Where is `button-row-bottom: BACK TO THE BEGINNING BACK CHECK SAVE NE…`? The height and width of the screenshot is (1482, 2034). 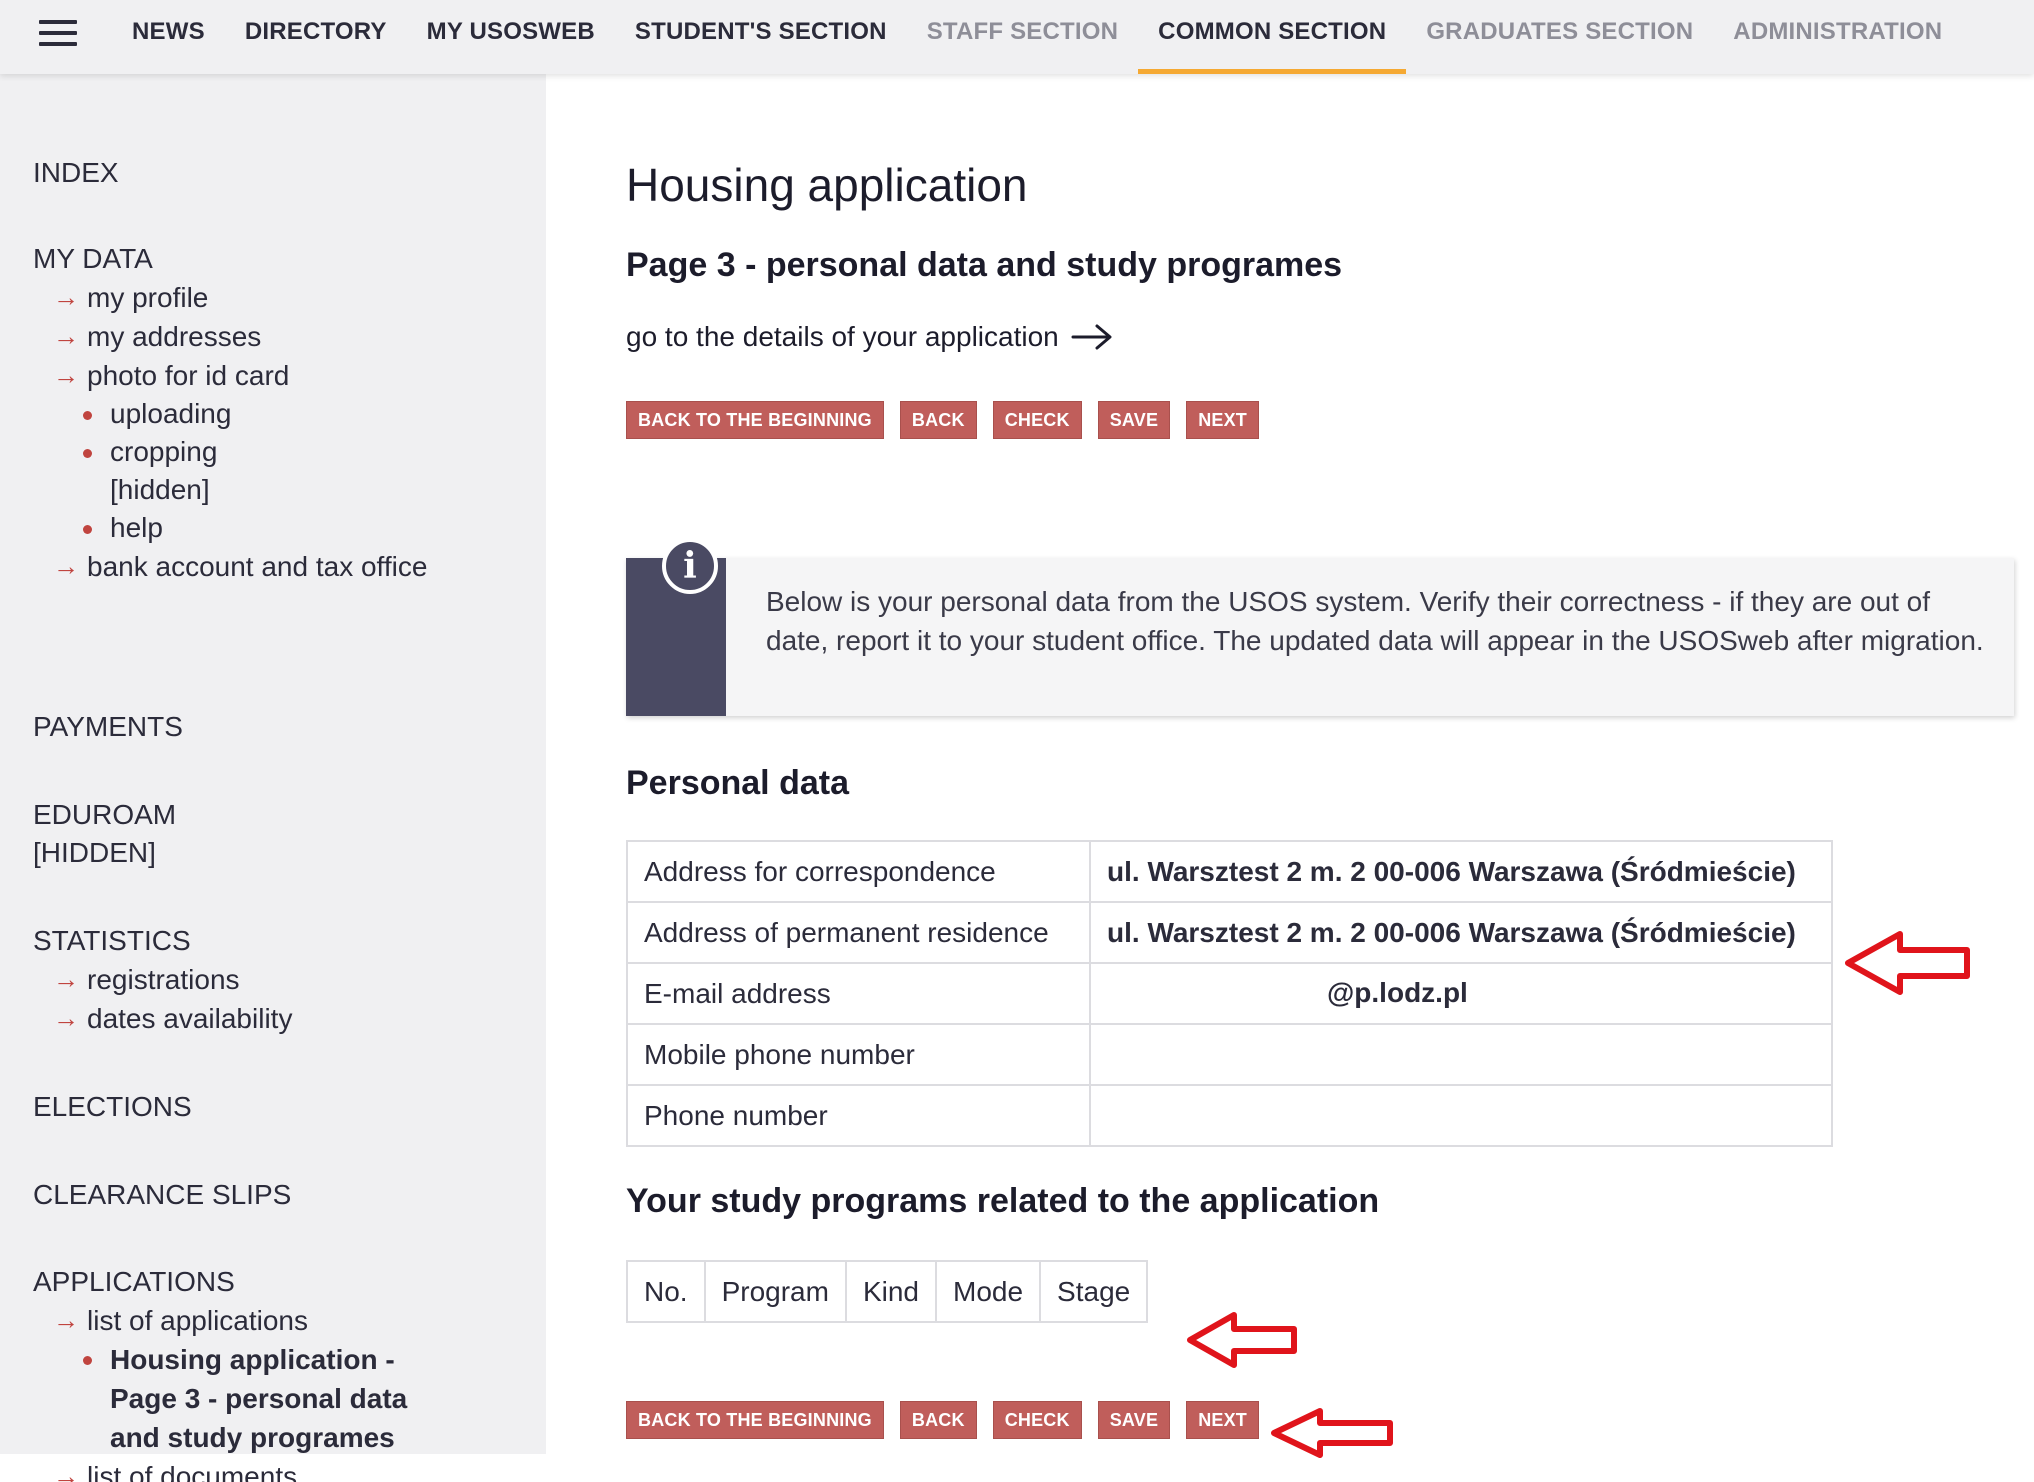
button-row-bottom: BACK TO THE BEGINNING BACK CHECK SAVE NE… is located at coordinates (942, 1420).